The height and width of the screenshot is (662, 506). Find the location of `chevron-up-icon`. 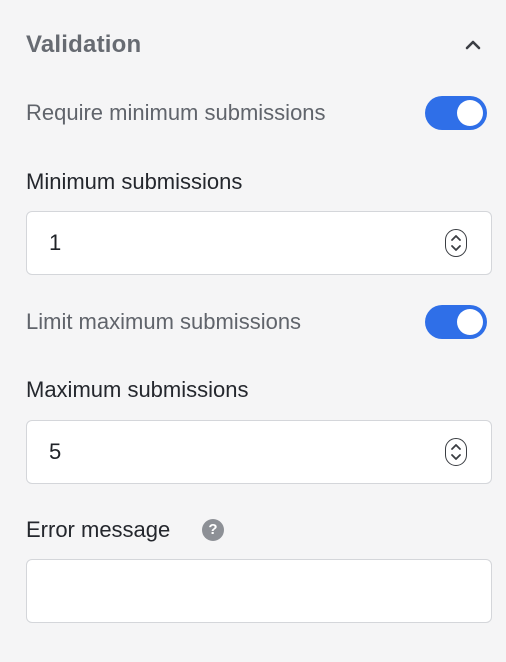

chevron-up-icon is located at coordinates (473, 45).